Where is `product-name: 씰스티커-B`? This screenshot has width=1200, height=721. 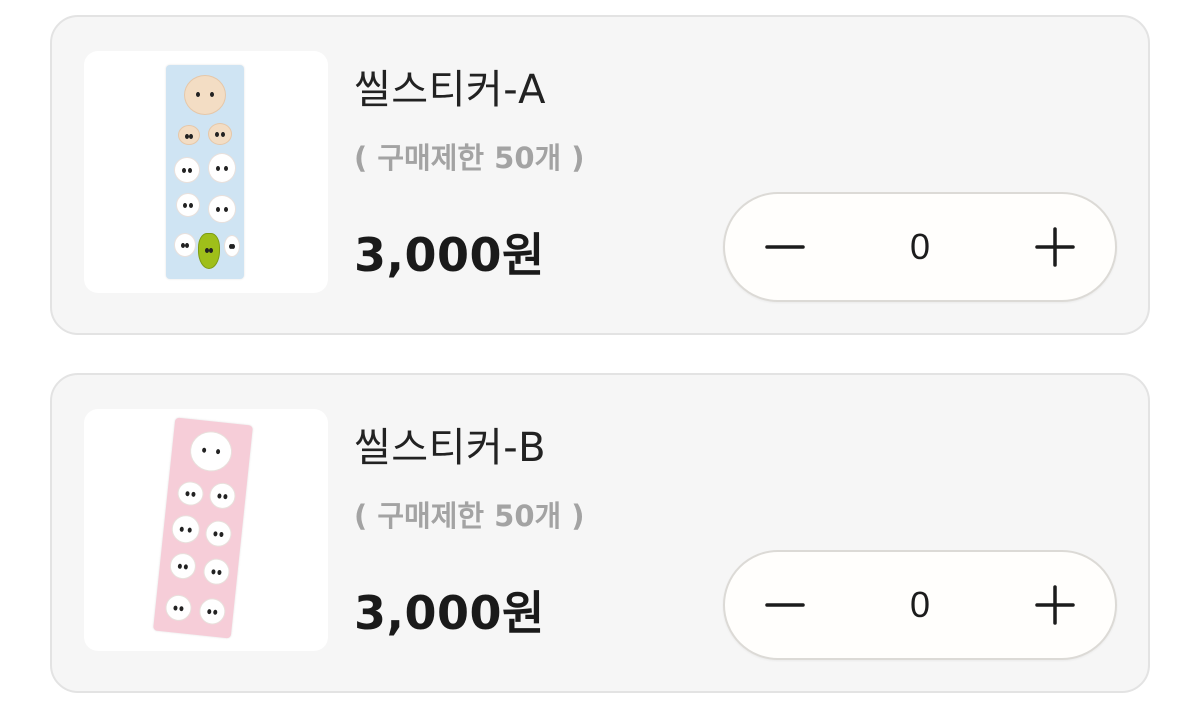 product-name: 씰스티커-B is located at coordinates (450, 448).